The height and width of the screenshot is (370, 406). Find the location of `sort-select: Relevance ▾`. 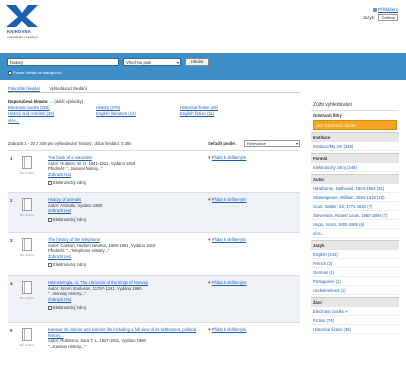

sort-select: Relevance ▾ is located at coordinates (272, 143).